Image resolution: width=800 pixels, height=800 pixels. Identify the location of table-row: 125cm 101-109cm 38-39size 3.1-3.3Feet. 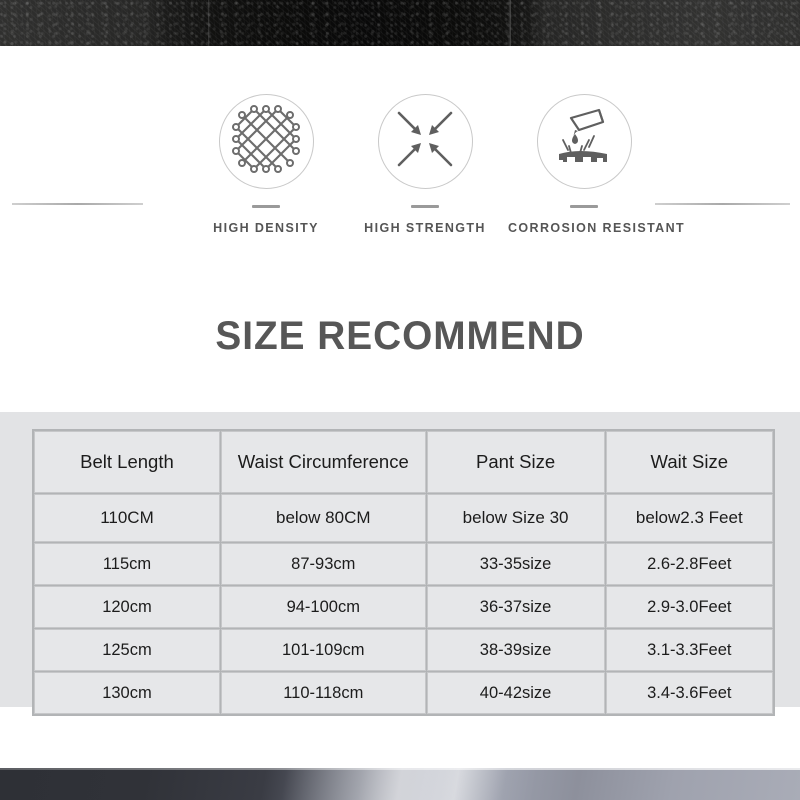
(403, 650).